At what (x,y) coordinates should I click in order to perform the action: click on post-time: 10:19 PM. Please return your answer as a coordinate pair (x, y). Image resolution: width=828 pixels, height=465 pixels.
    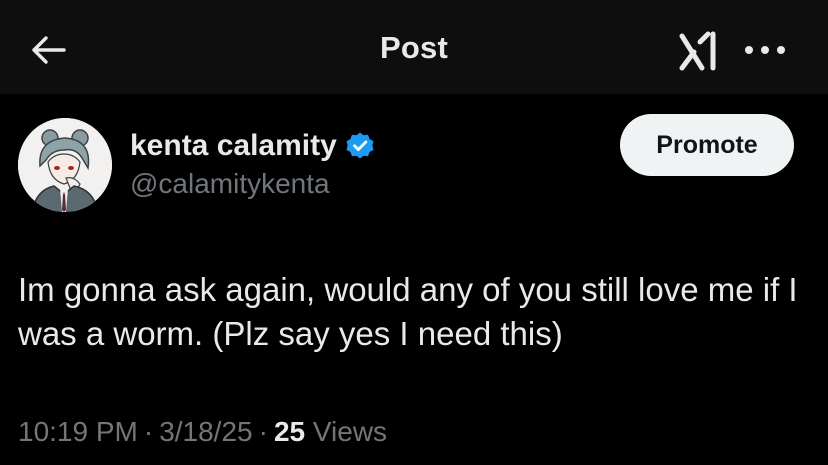
    Looking at the image, I should click on (78, 431).